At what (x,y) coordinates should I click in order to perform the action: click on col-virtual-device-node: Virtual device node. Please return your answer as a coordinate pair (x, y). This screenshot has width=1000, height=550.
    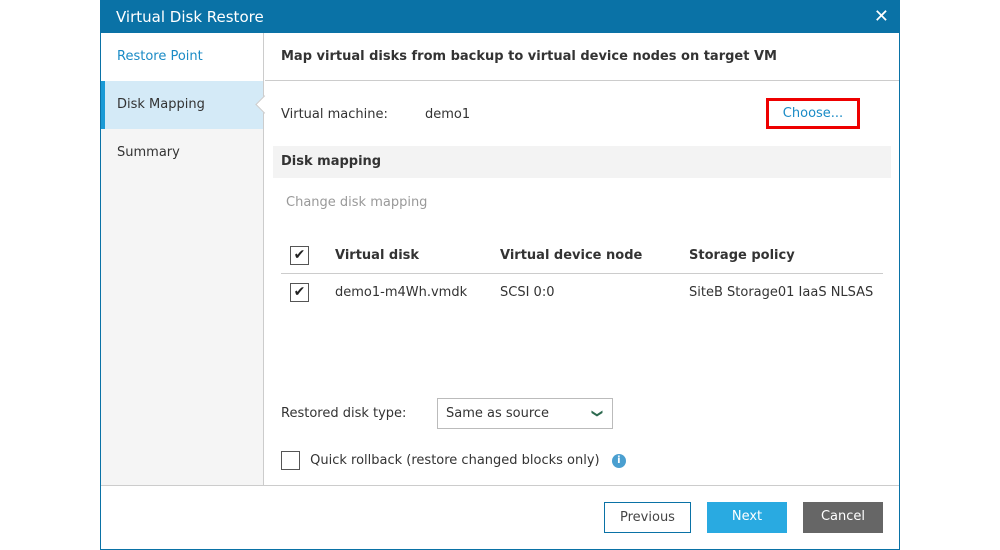
    Looking at the image, I should click on (571, 255).